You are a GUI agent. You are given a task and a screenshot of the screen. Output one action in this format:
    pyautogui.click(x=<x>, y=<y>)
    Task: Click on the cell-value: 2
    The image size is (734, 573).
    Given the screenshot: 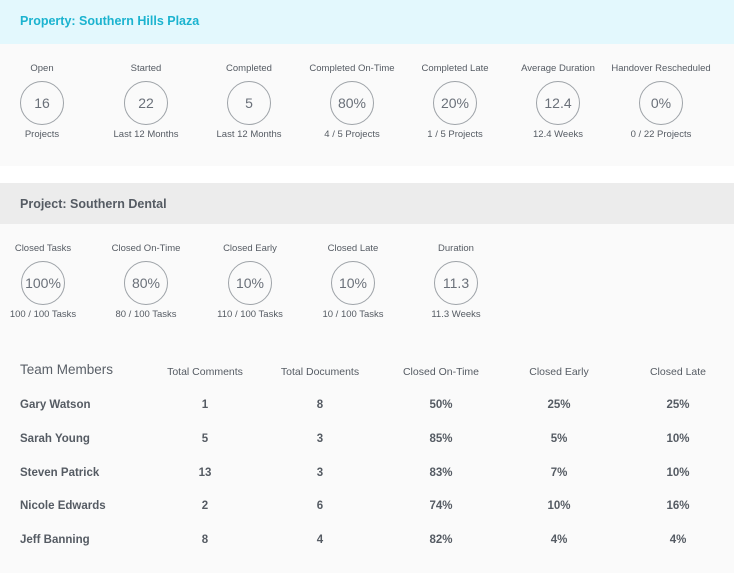 What is the action you would take?
    pyautogui.click(x=205, y=506)
    